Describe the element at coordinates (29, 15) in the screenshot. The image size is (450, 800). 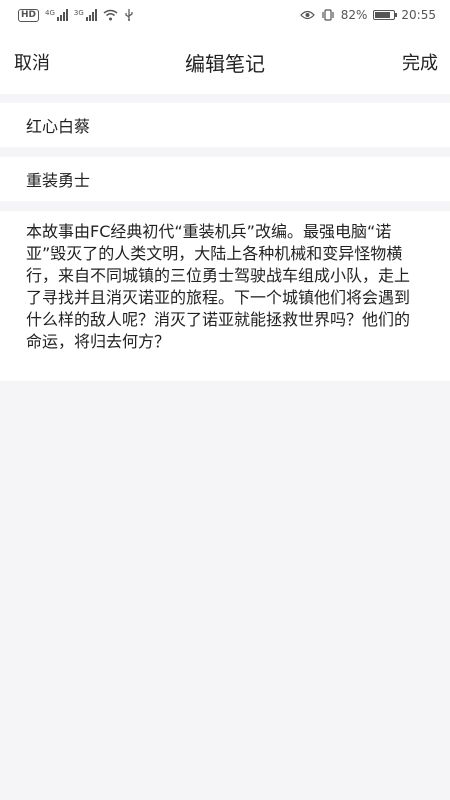
I see `hd-icon: HD` at that location.